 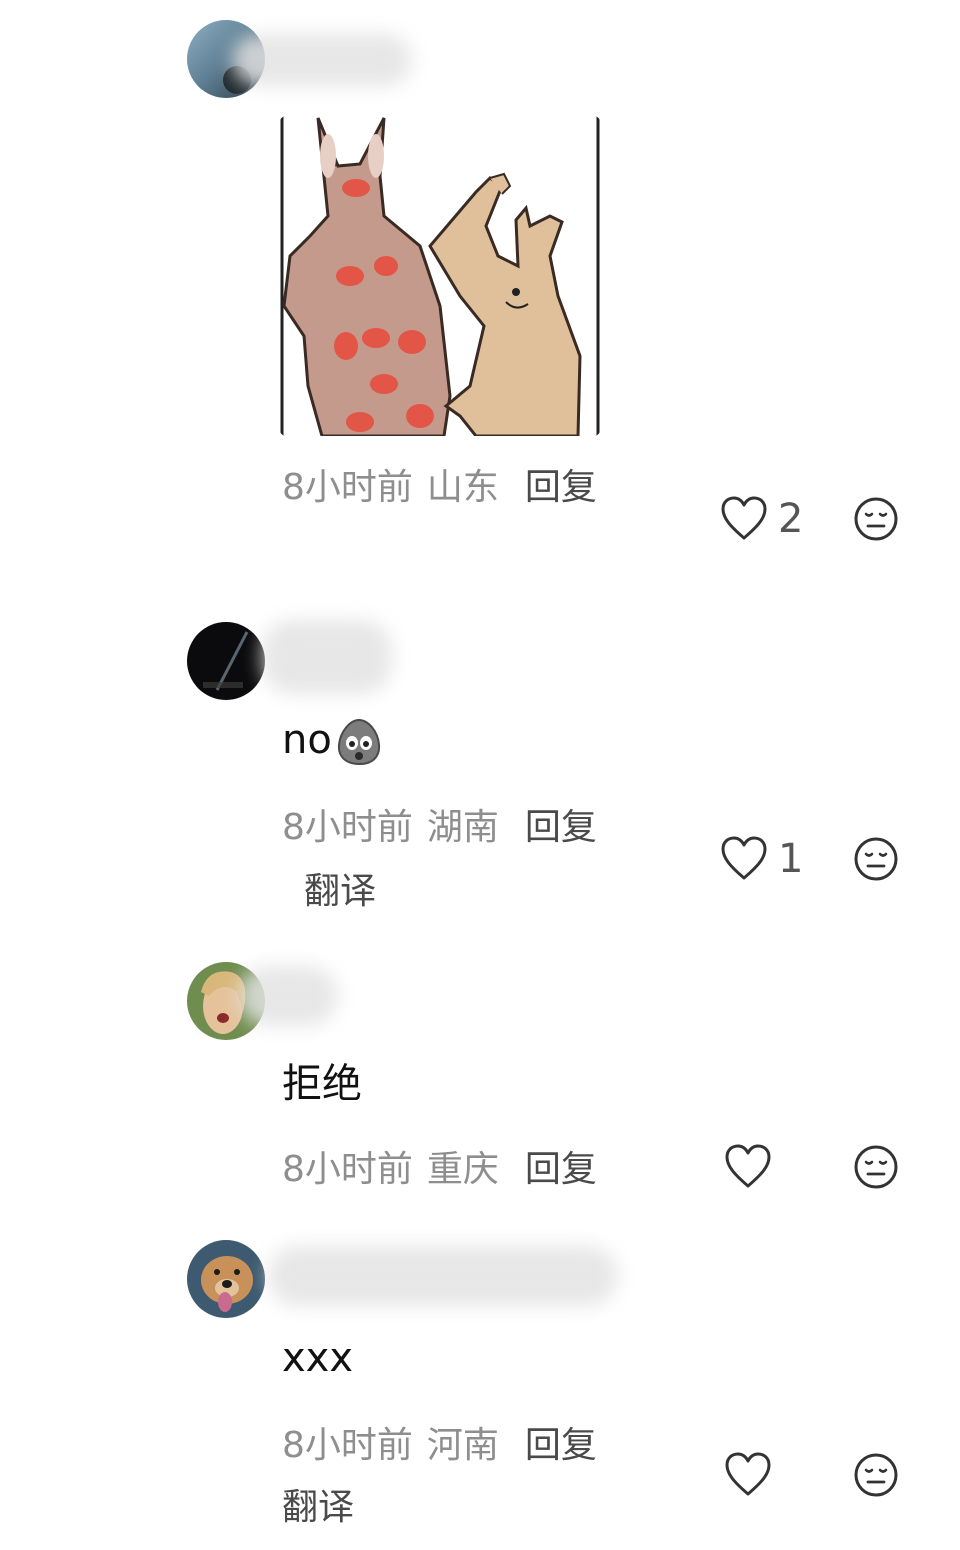 What do you see at coordinates (791, 519) in the screenshot?
I see `like-count: 2` at bounding box center [791, 519].